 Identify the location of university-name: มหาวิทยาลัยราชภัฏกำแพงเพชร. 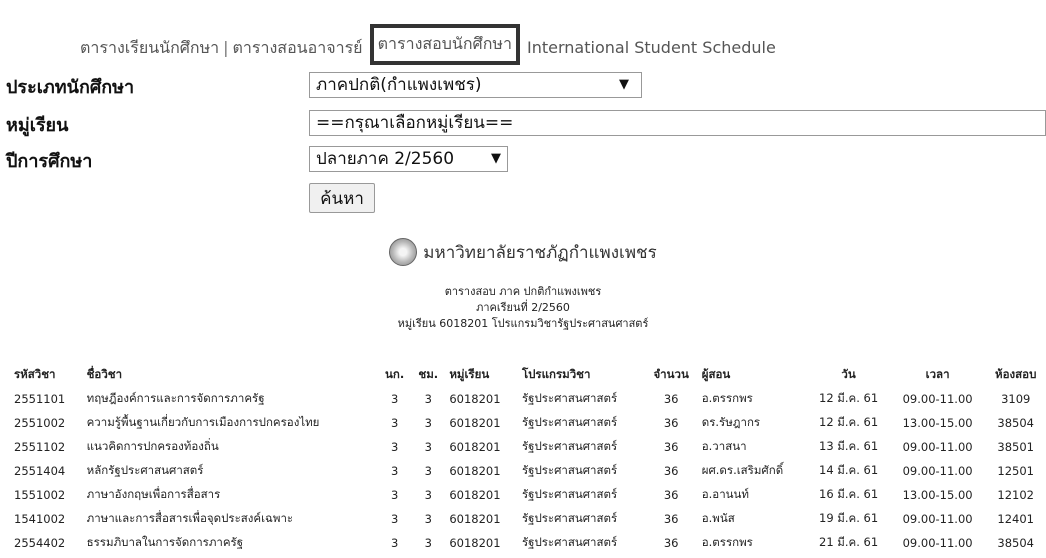
(540, 252).